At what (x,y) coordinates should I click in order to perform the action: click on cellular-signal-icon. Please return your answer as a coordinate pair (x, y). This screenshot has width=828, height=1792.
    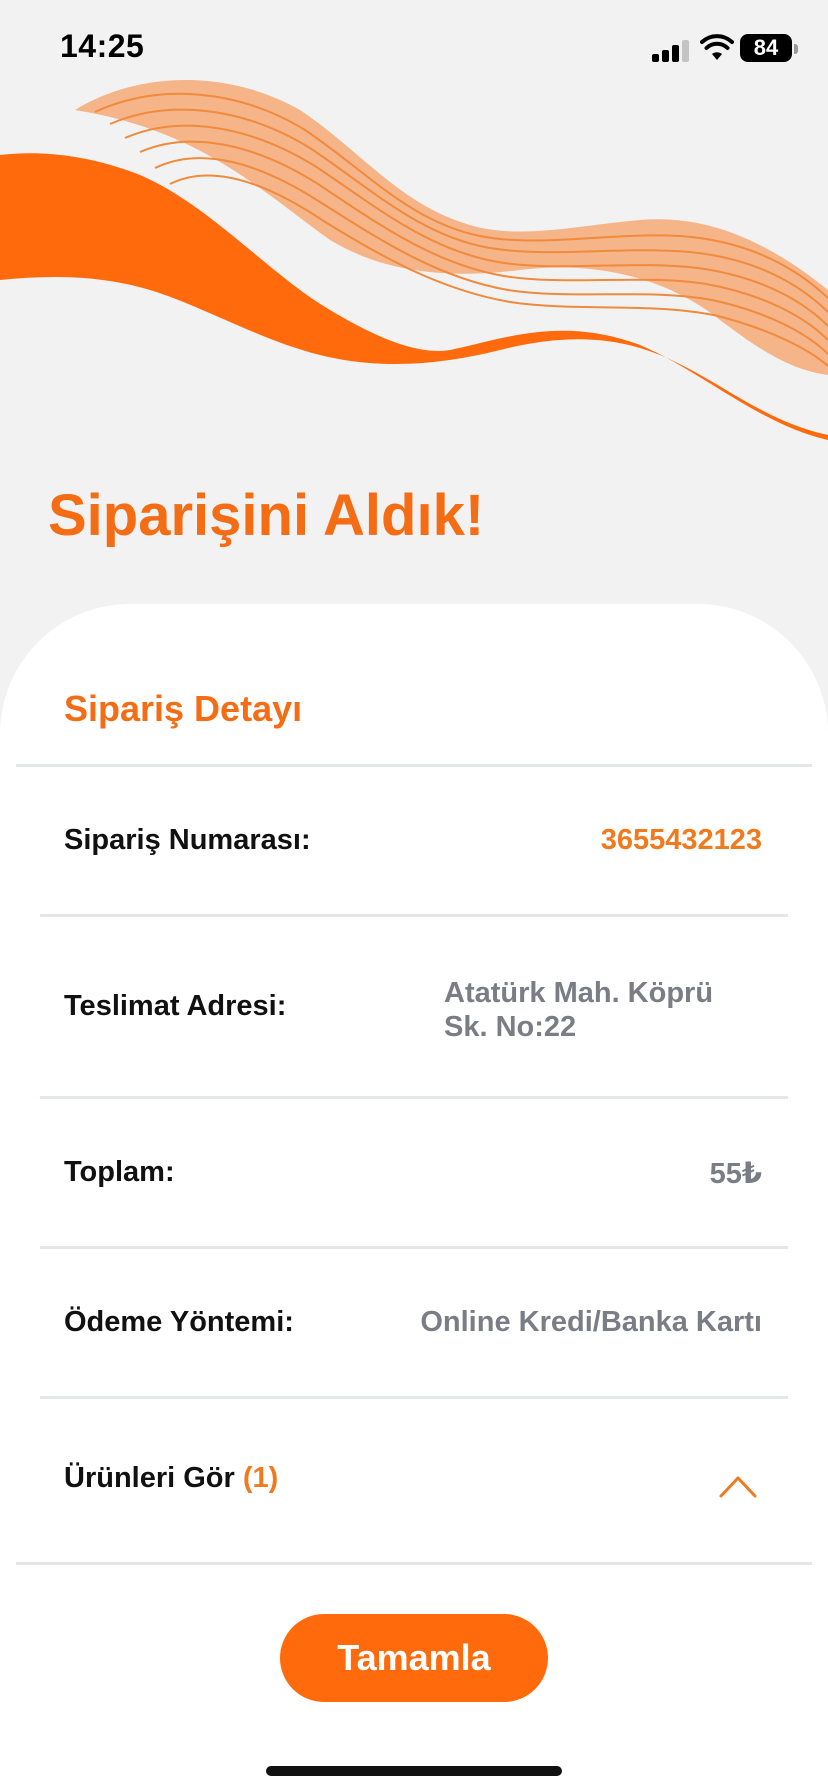
    Looking at the image, I should click on (672, 50).